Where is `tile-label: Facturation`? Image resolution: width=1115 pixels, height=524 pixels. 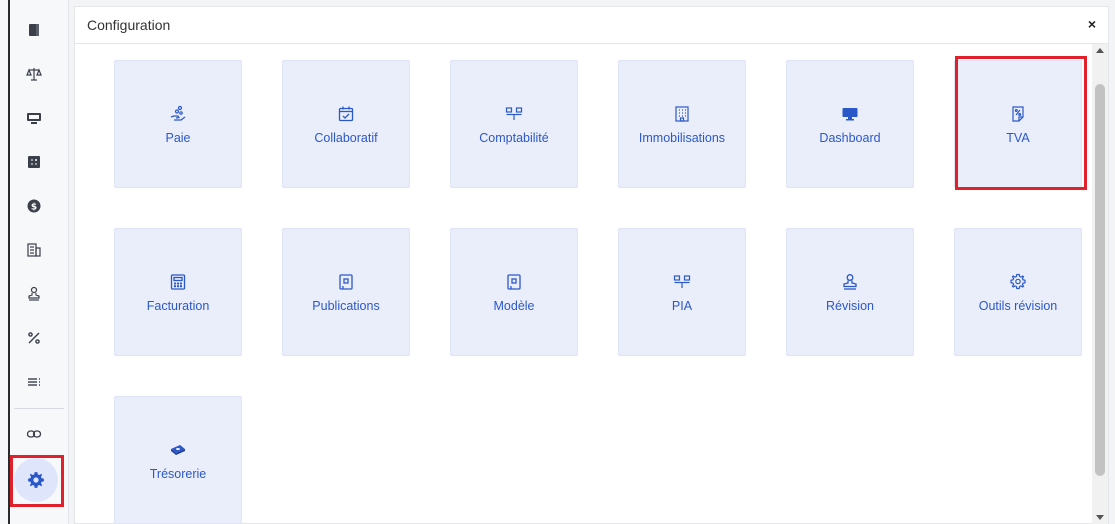 tile-label: Facturation is located at coordinates (178, 306).